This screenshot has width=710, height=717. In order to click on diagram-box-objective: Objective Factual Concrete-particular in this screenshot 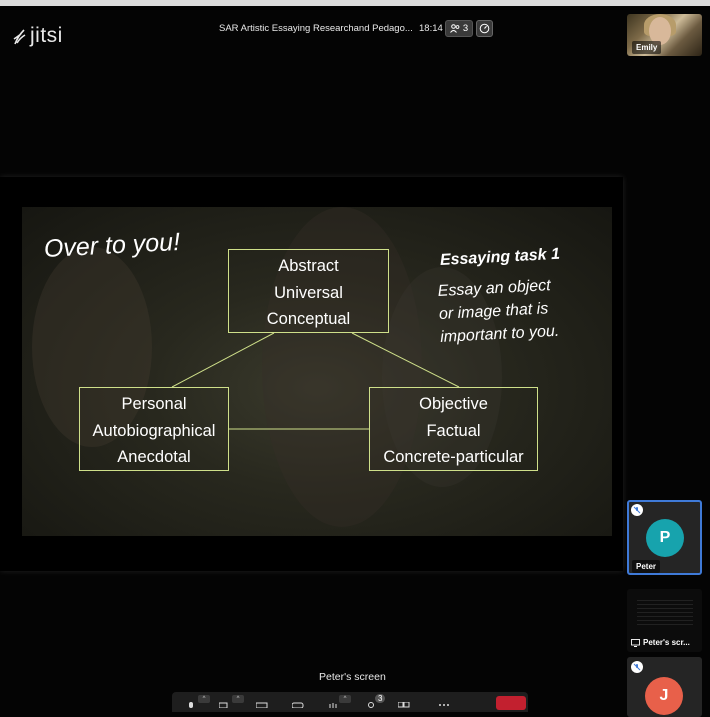, I will do `click(453, 429)`.